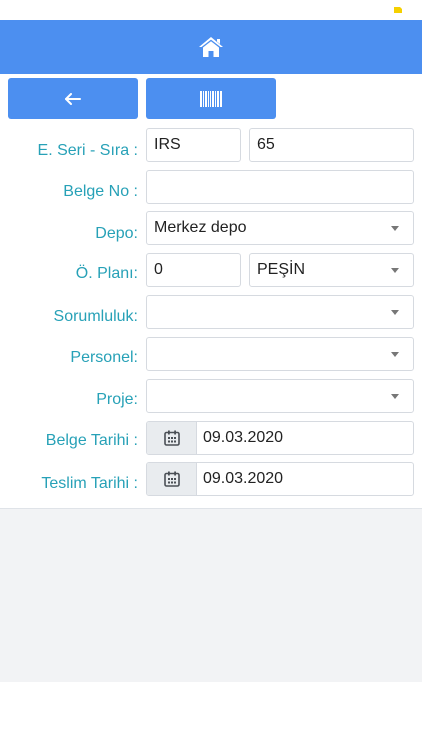  I want to click on battery-icon, so click(398, 10).